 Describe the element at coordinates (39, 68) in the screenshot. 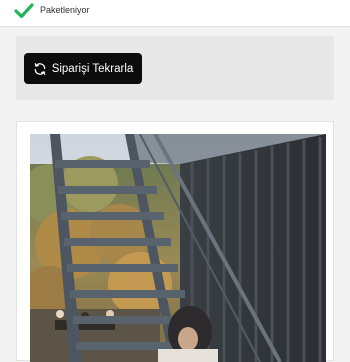

I see `refresh-icon` at that location.